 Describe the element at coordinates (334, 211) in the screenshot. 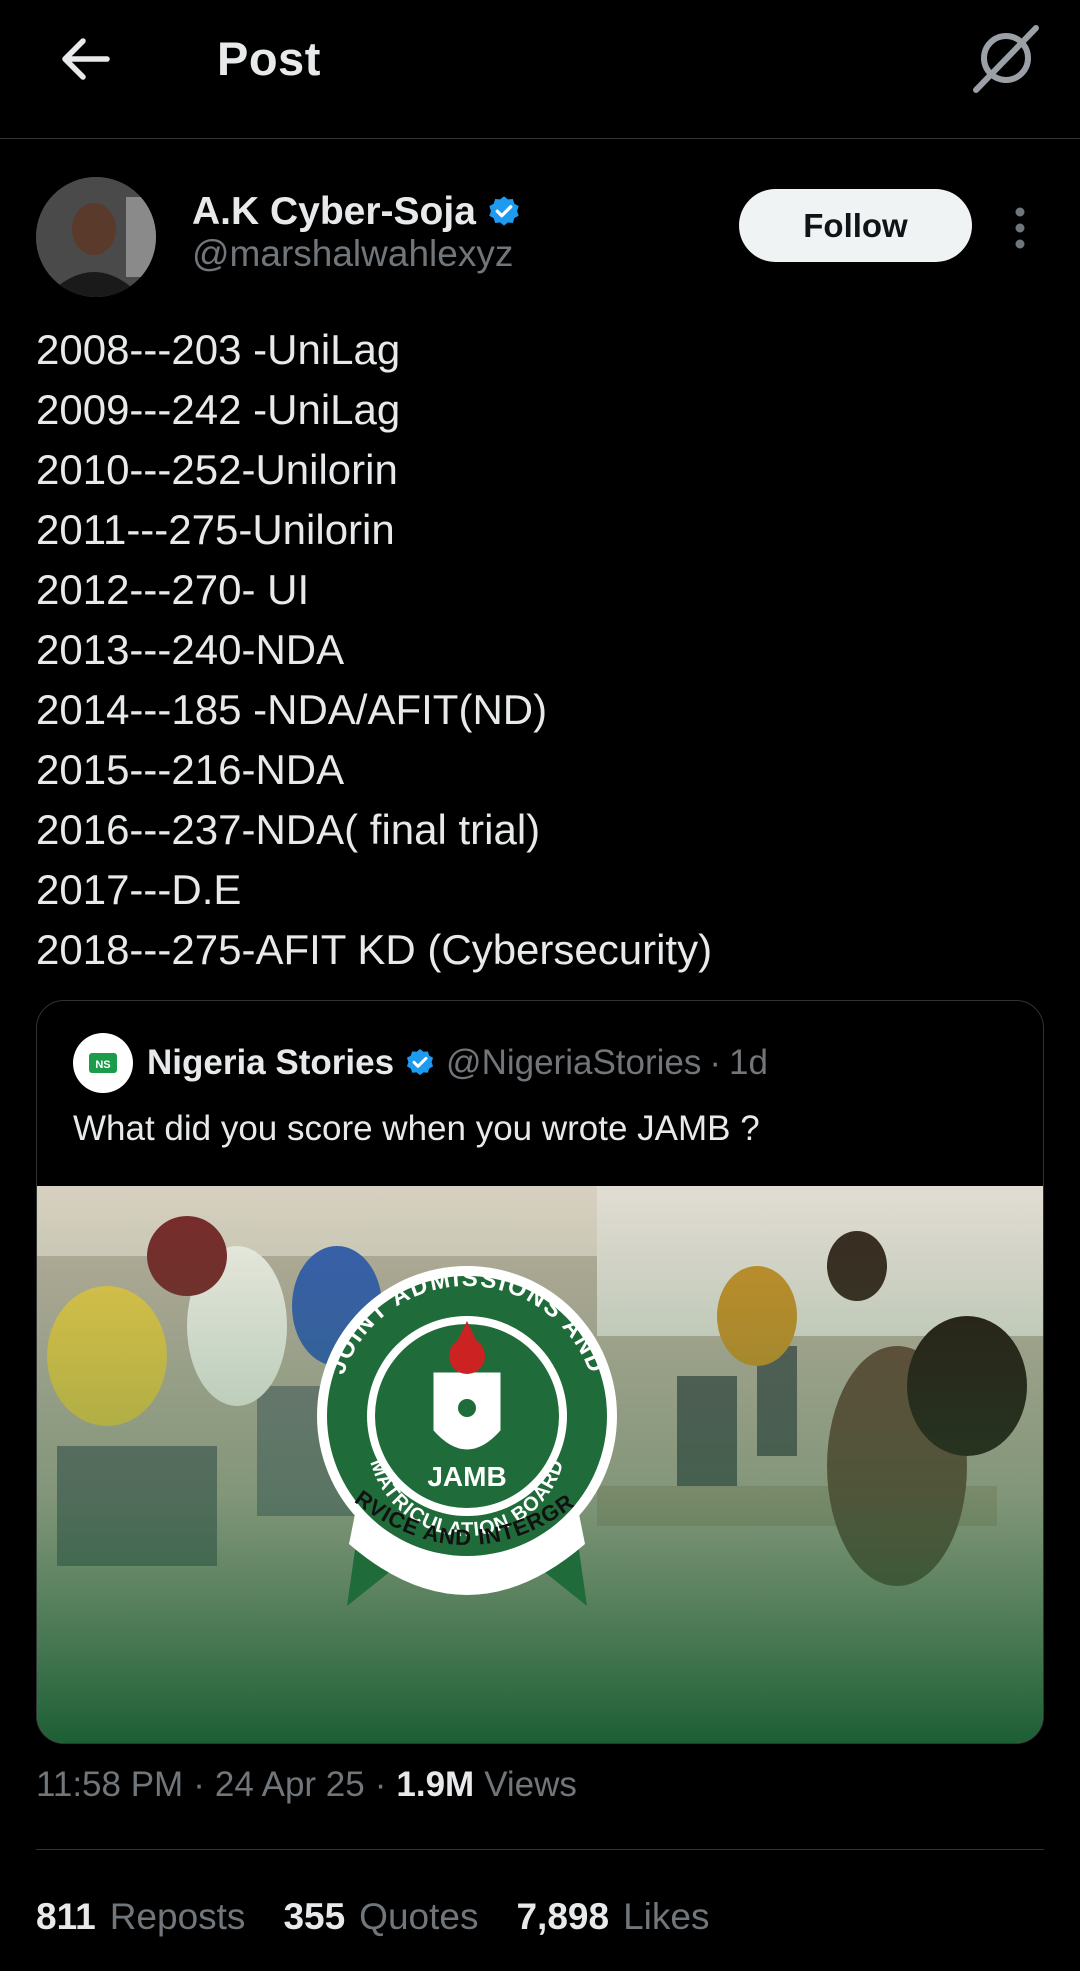

I see `author-name-text: A.K Cyber-Soja` at that location.